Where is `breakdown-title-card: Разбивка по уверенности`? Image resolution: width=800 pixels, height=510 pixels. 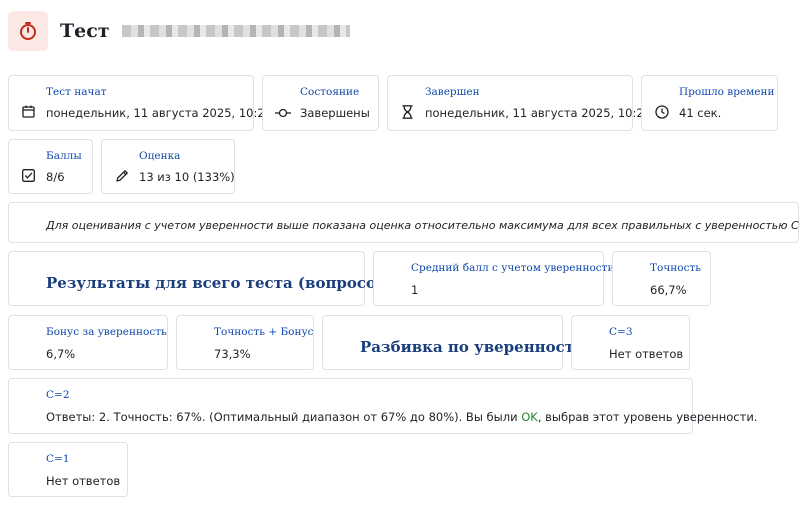 breakdown-title-card: Разбивка по уверенности is located at coordinates (453, 342).